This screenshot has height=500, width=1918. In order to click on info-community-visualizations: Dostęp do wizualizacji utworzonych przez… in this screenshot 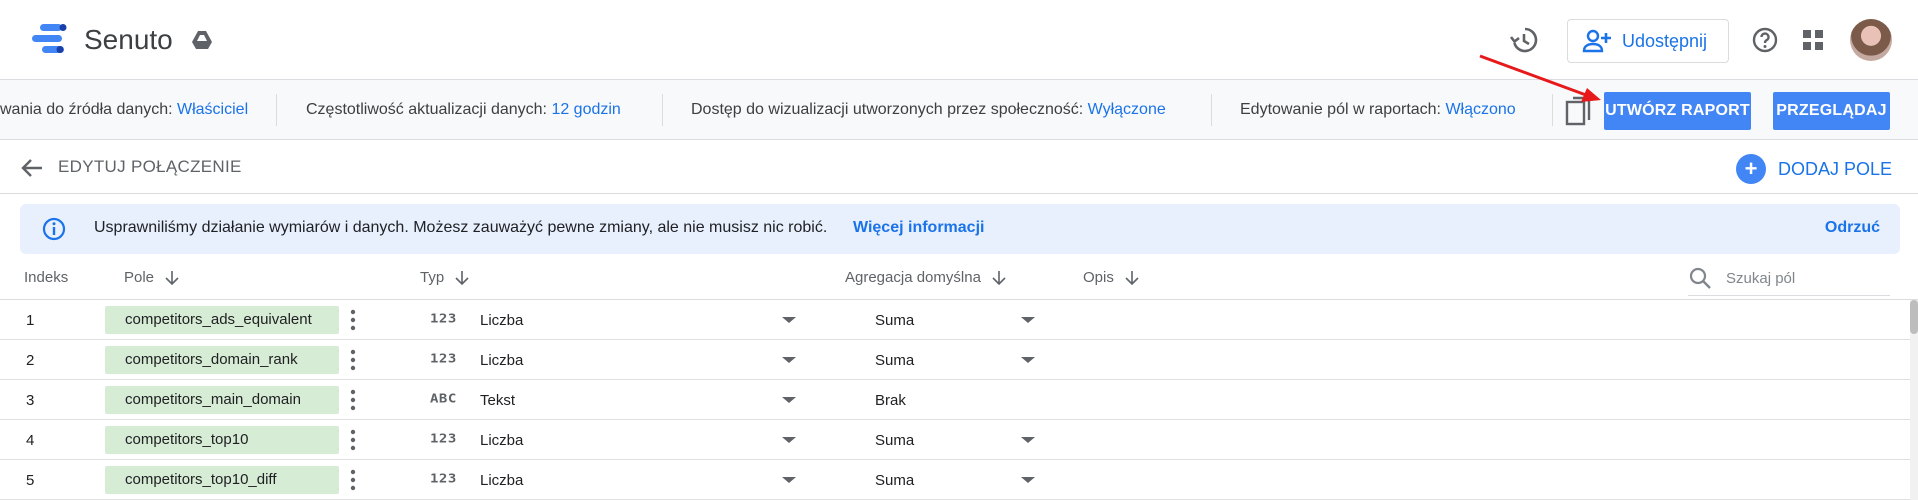, I will do `click(928, 109)`.